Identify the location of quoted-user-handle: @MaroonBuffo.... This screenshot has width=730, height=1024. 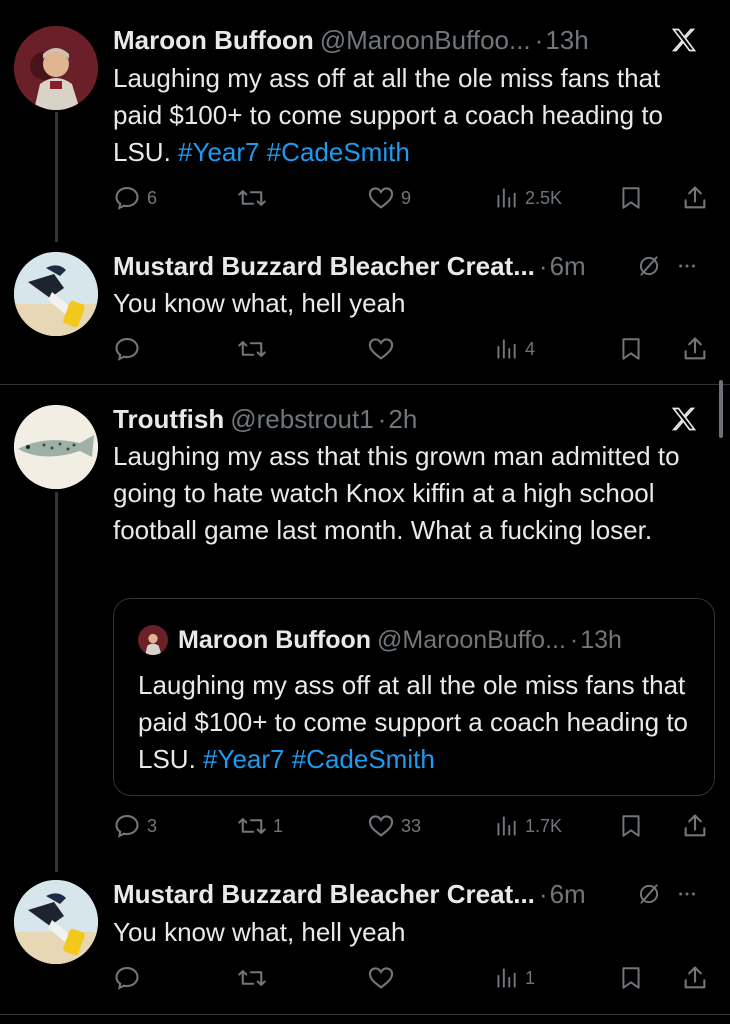
(471, 640).